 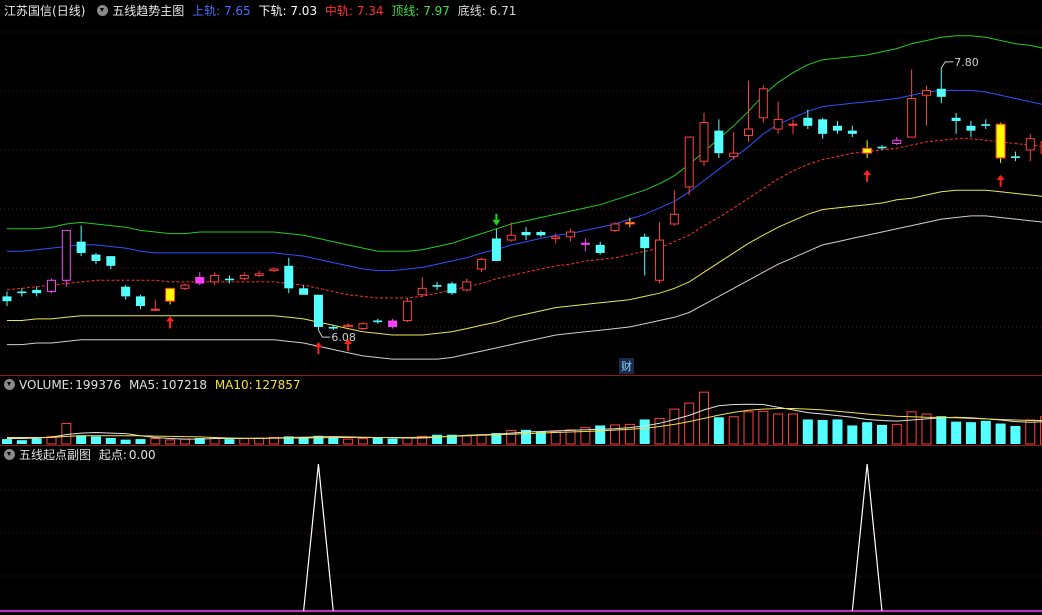 What do you see at coordinates (9, 384) in the screenshot?
I see `volume-menu-icon` at bounding box center [9, 384].